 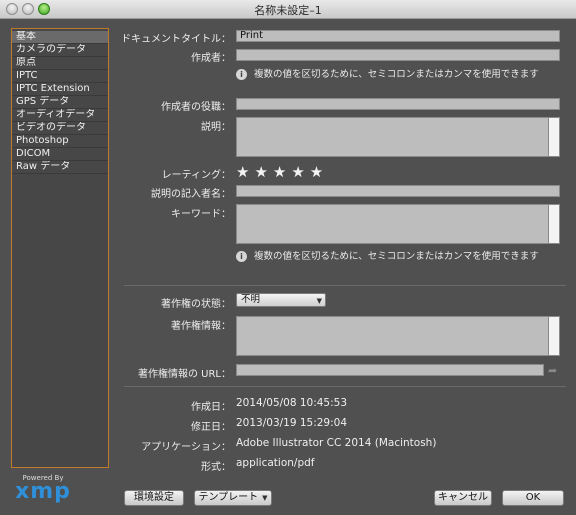 What do you see at coordinates (60, 63) in the screenshot?
I see `category-item: 原点` at bounding box center [60, 63].